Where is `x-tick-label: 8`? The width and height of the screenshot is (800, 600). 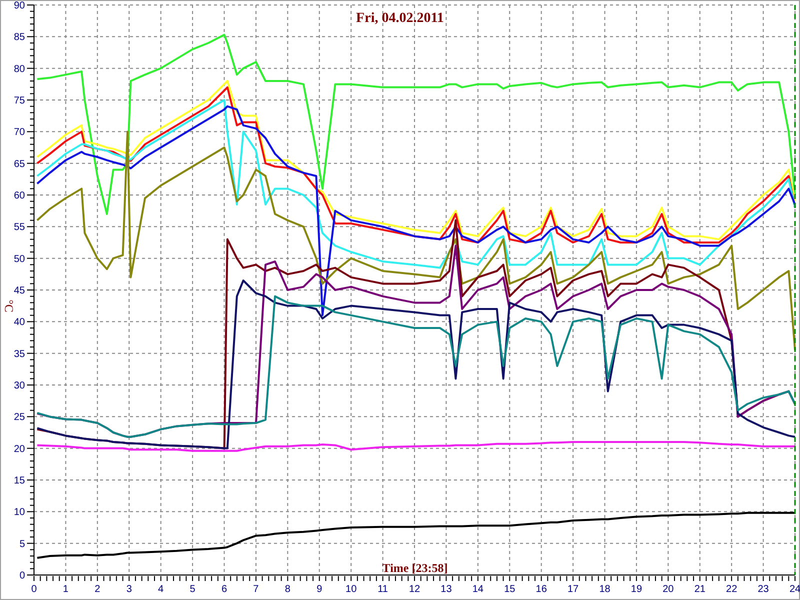
x-tick-label: 8 is located at coordinates (287, 589).